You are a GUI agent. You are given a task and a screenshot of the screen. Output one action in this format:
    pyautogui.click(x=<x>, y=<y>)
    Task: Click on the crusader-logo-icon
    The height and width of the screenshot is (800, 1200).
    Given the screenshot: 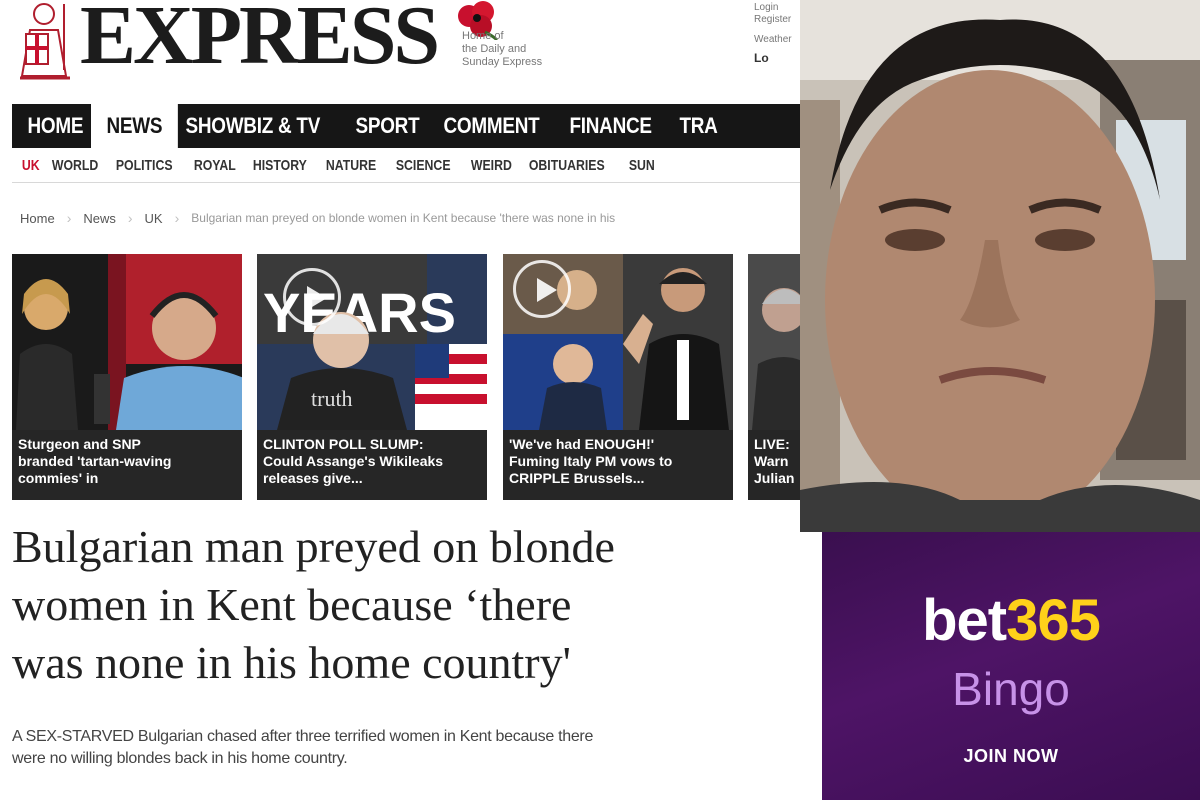 What is the action you would take?
    pyautogui.click(x=44, y=43)
    